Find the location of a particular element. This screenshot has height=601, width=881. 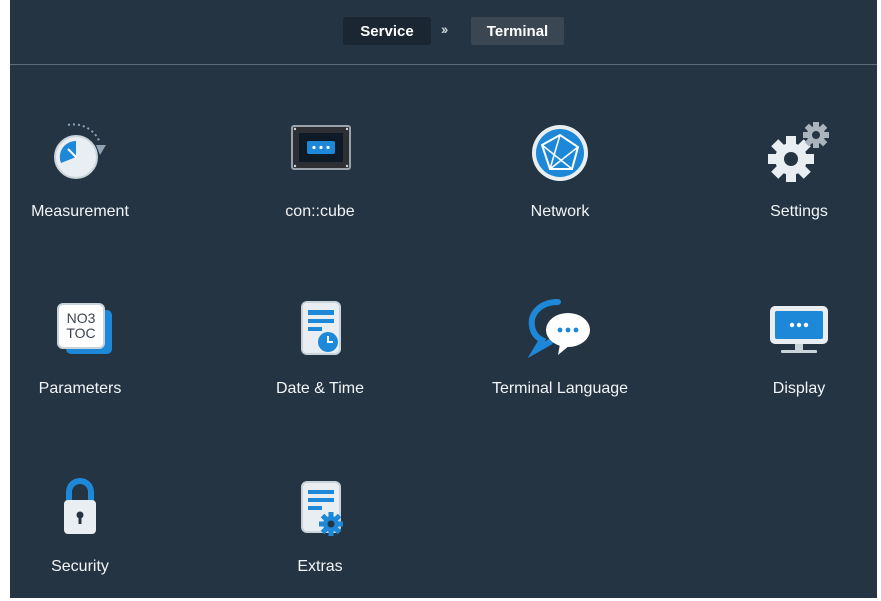

parameter-no3-text: NO3 is located at coordinates (81, 318).